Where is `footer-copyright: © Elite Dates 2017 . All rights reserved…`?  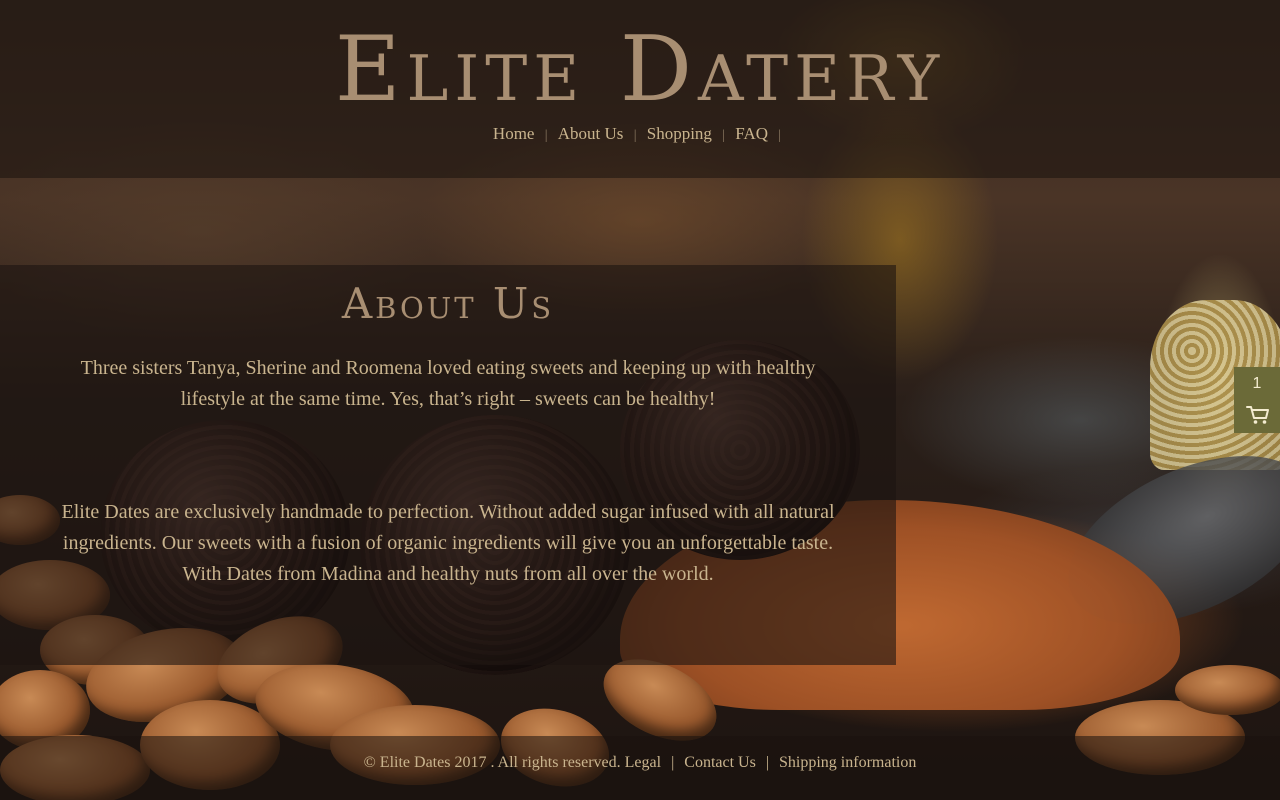 footer-copyright: © Elite Dates 2017 . All rights reserved… is located at coordinates (492, 762).